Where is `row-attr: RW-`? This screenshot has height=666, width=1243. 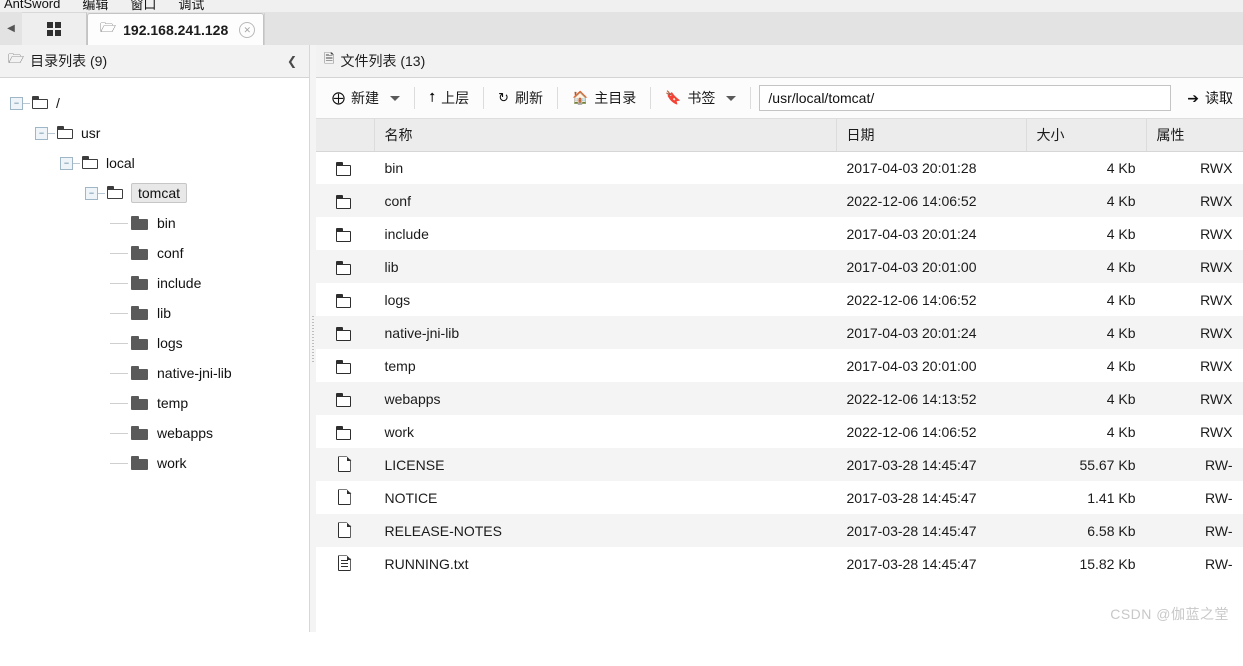 row-attr: RW- is located at coordinates (1194, 563).